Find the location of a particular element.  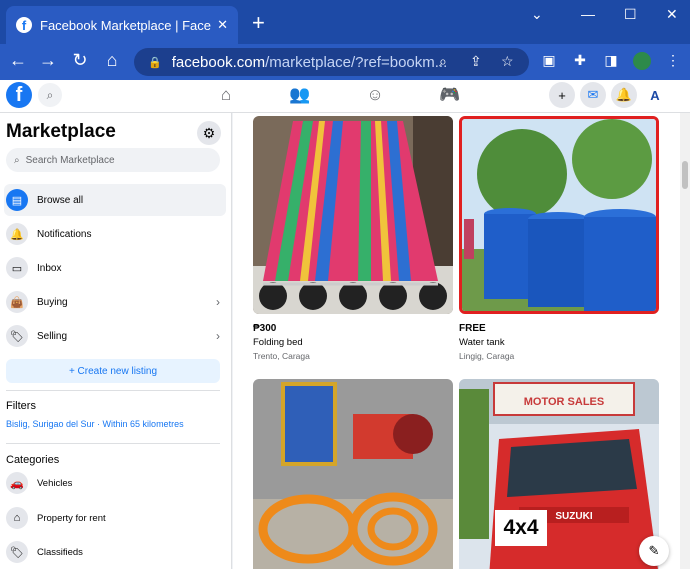

sidebar-item-buying: 👜 Buying › is located at coordinates (115, 302).